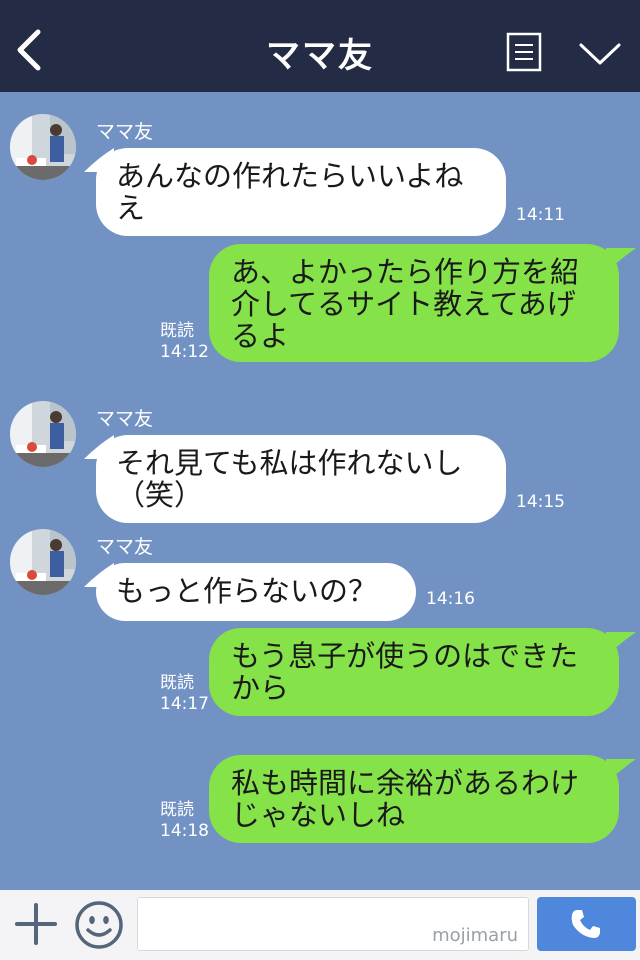  What do you see at coordinates (540, 502) in the screenshot?
I see `message-time: 14:15` at bounding box center [540, 502].